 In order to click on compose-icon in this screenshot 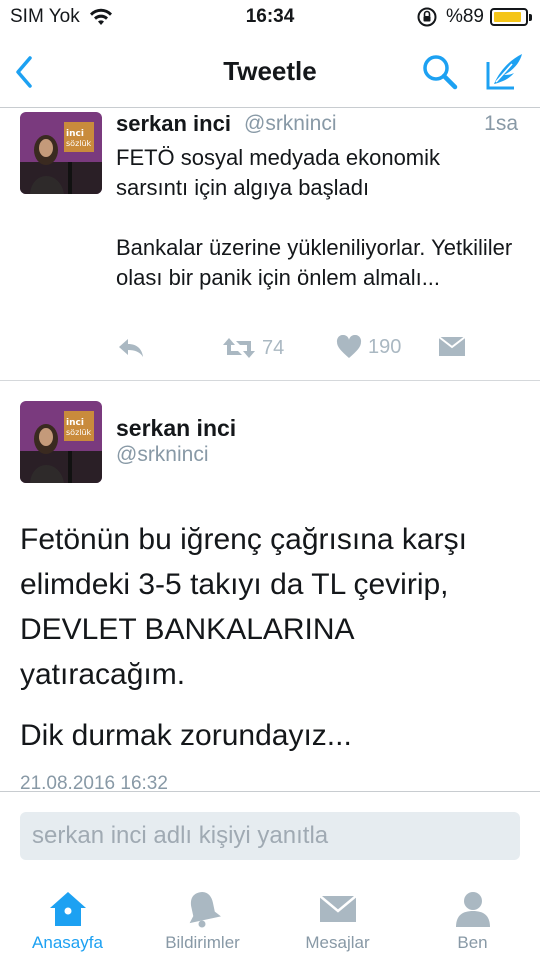, I will do `click(504, 72)`.